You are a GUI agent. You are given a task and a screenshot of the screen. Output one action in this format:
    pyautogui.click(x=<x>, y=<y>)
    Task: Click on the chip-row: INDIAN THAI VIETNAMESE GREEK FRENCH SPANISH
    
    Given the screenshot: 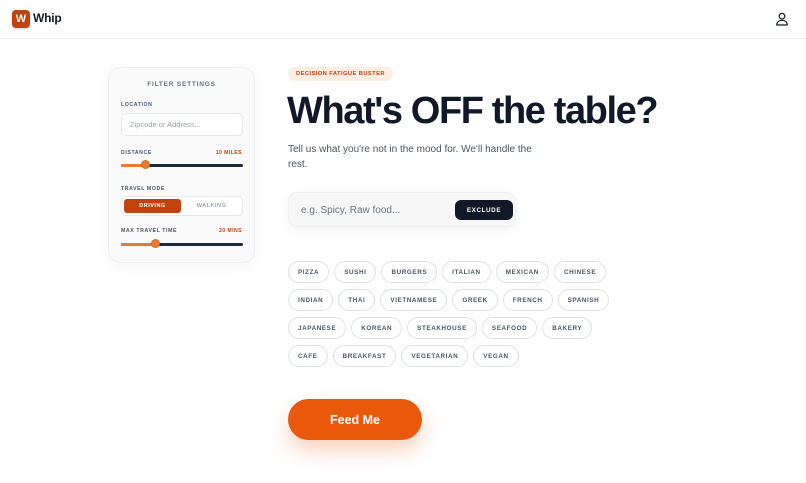 What is the action you would take?
    pyautogui.click(x=468, y=300)
    